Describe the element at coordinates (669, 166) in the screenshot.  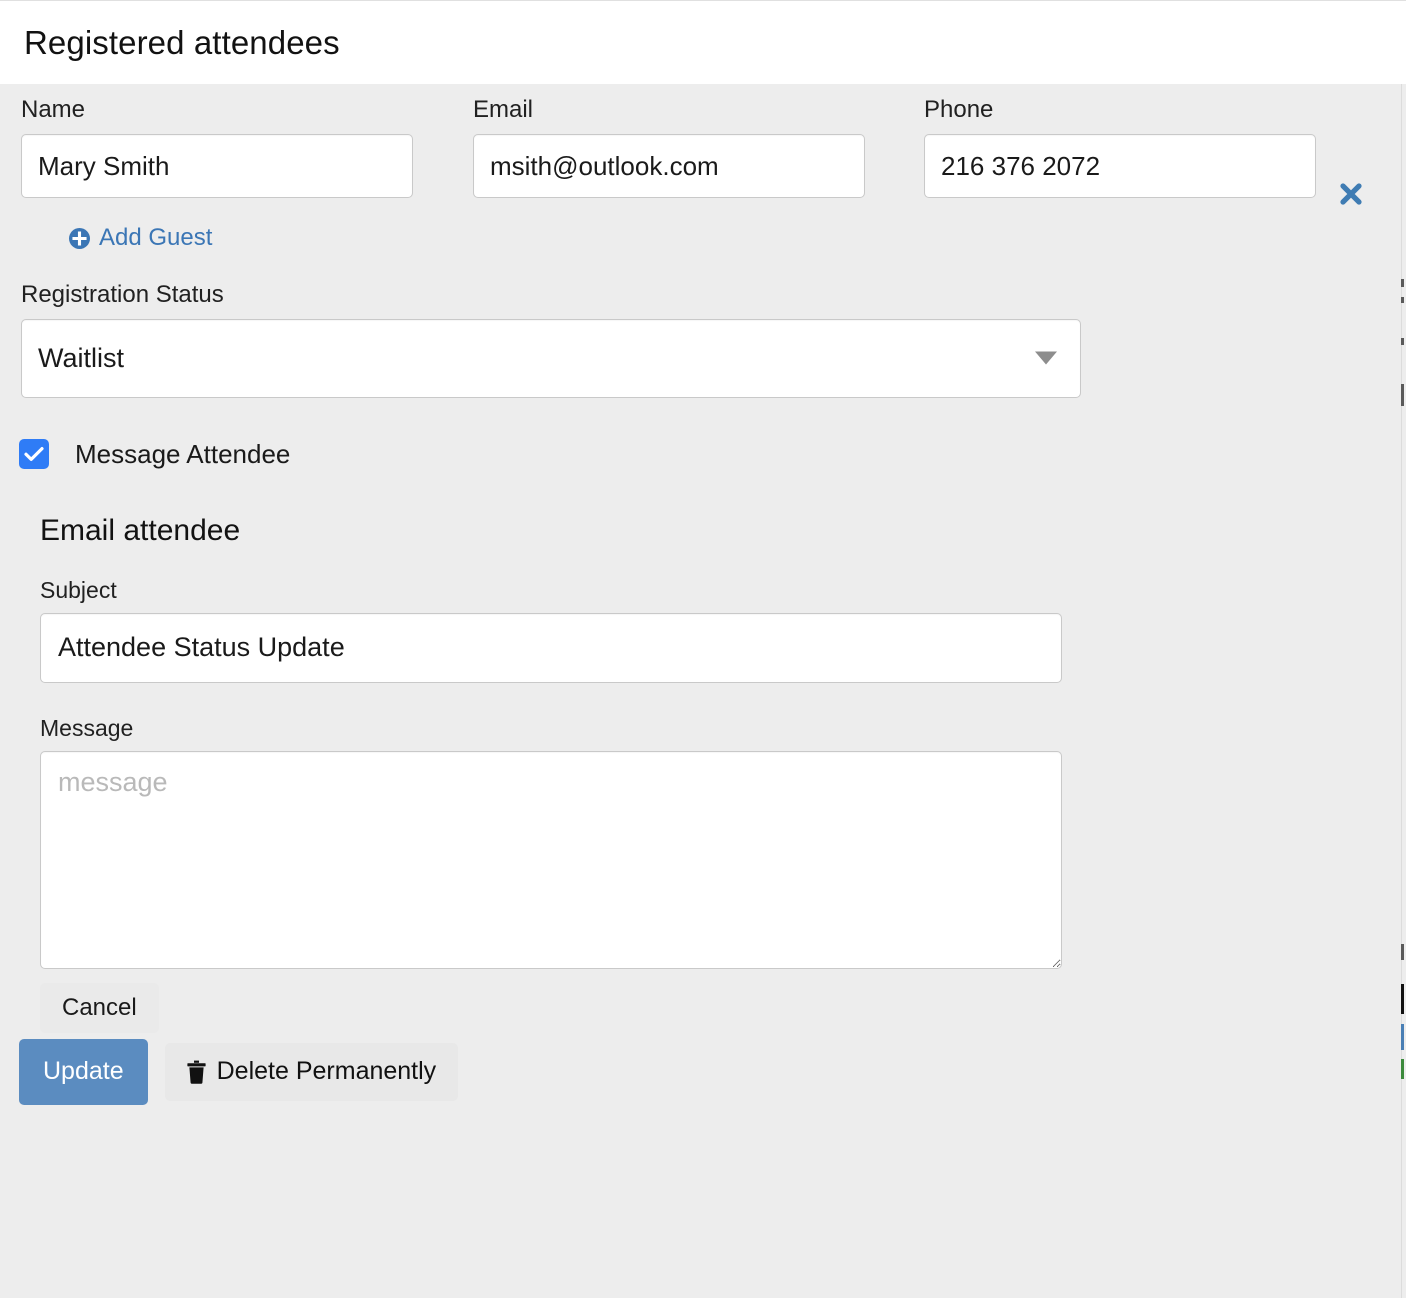
I see `email-input` at that location.